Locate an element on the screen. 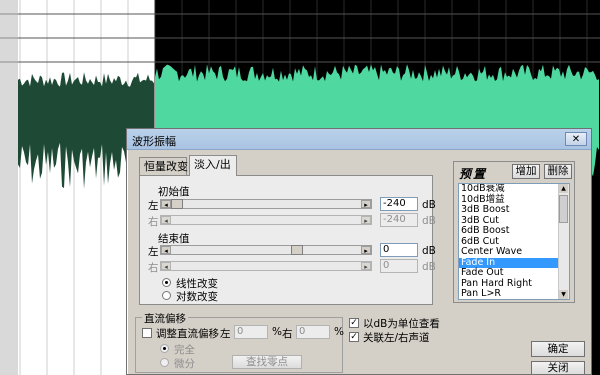 The height and width of the screenshot is (375, 600). partial-label: 微分 is located at coordinates (184, 364).